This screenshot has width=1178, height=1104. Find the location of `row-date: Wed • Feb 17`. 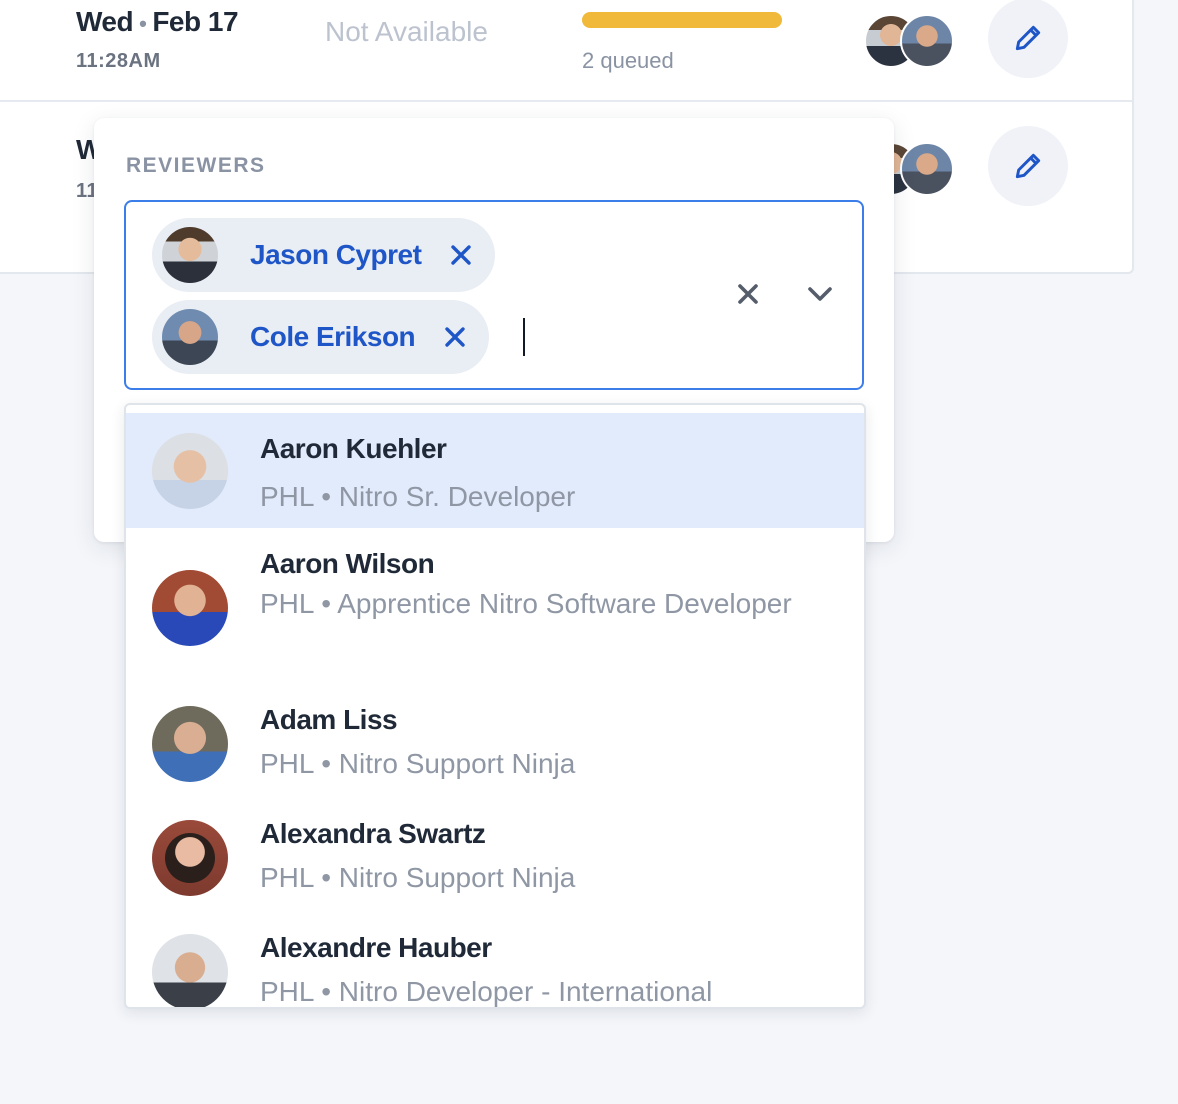

row-date: Wed • Feb 17 is located at coordinates (157, 21).